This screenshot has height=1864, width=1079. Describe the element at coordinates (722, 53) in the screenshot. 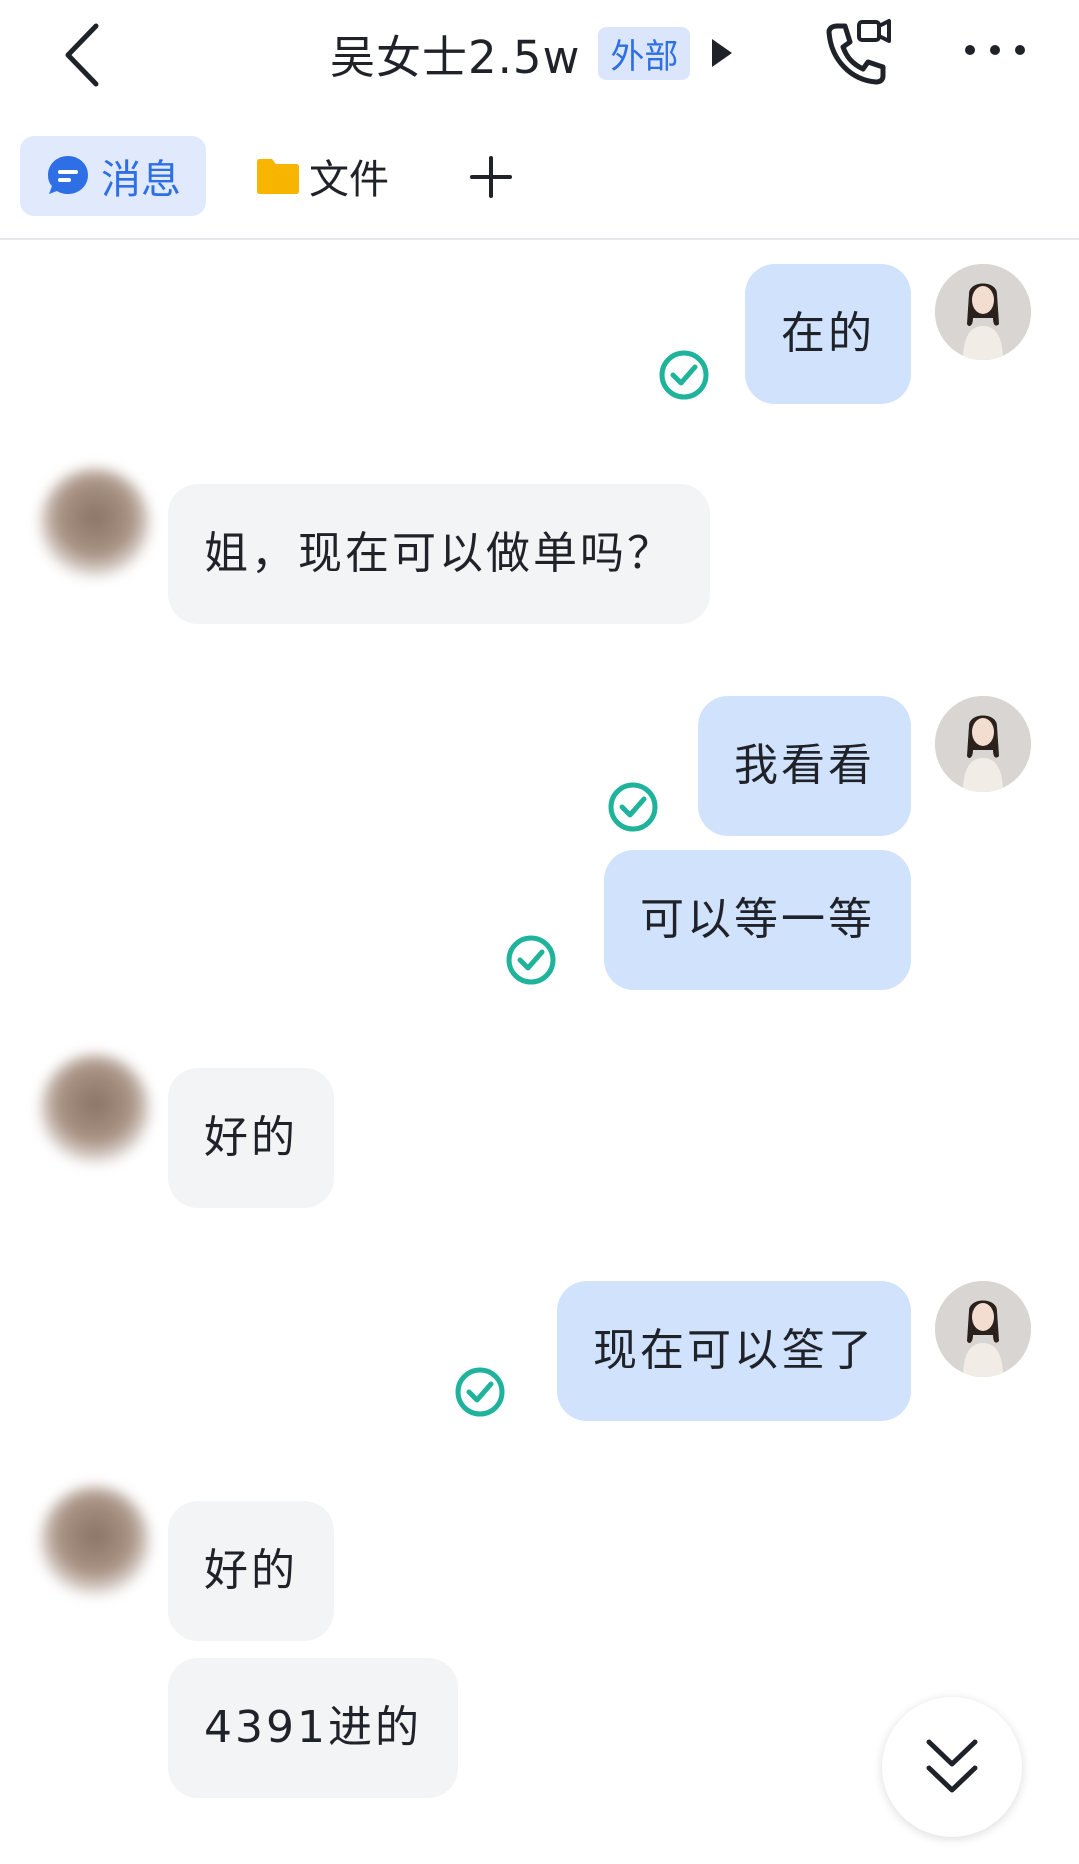

I see `play-triangle-icon` at that location.